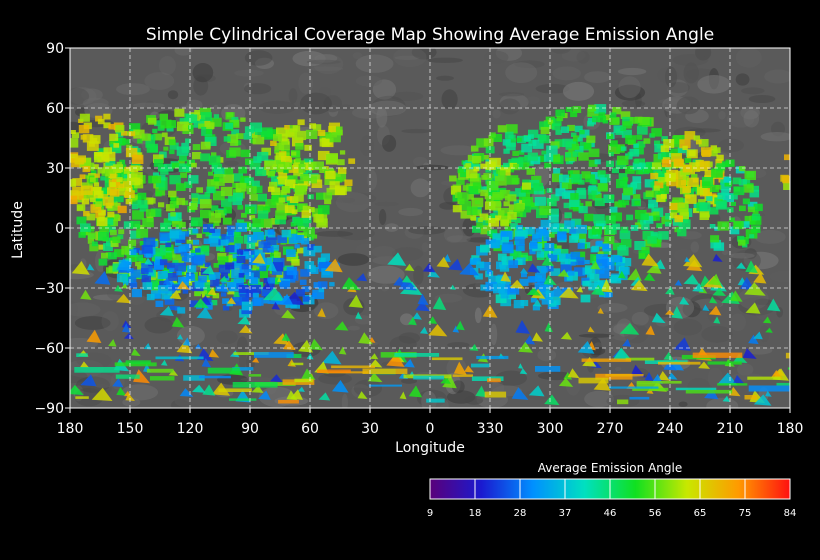 This screenshot has height=560, width=820. I want to click on lon-tick-label: 240, so click(670, 429).